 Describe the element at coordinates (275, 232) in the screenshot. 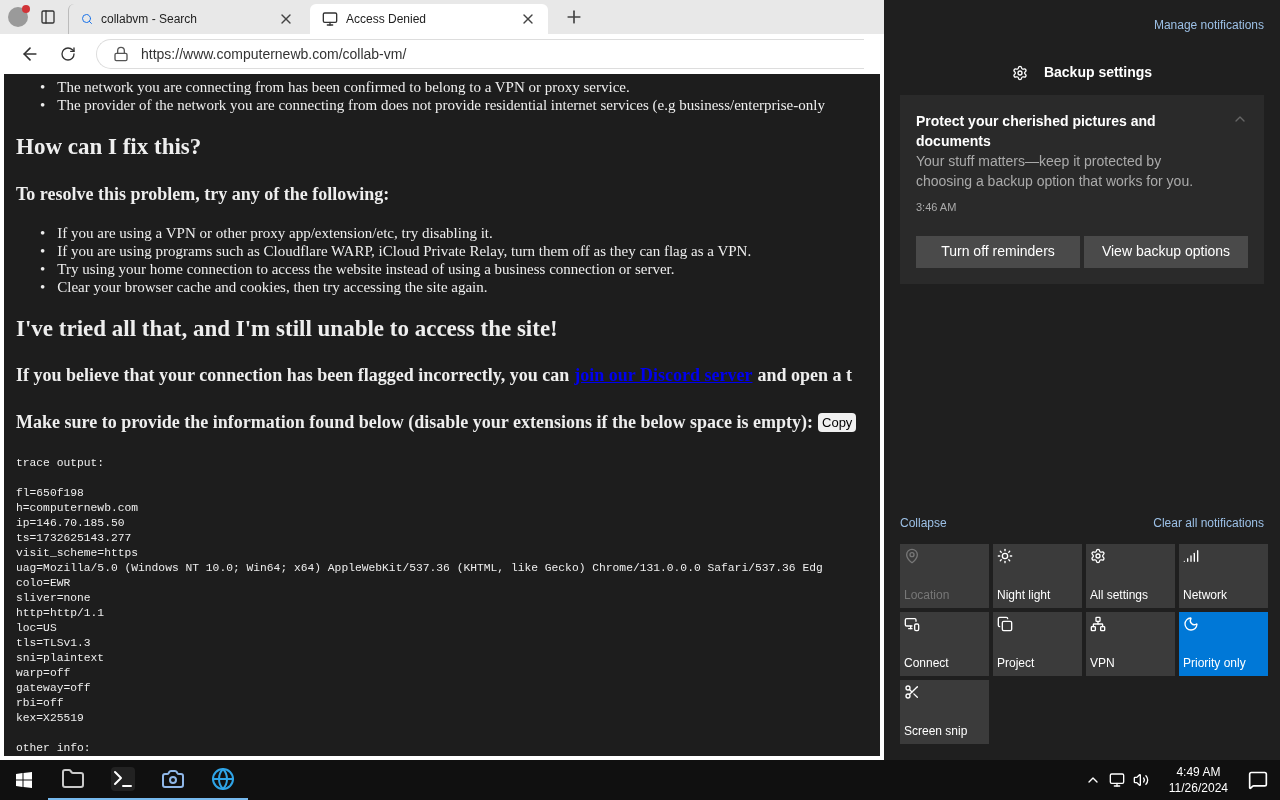

I see `bullet-text: If you are using a VPN or other proxy app/extension/etc, try disabling it.` at that location.